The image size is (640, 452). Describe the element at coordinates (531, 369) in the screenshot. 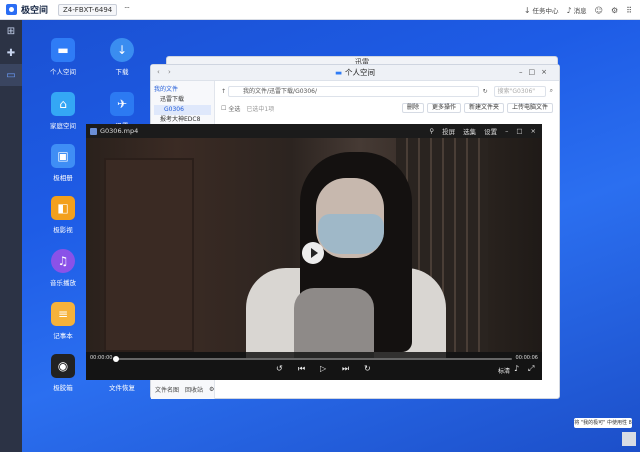

I see `fullscreen-icon: ⤢` at that location.